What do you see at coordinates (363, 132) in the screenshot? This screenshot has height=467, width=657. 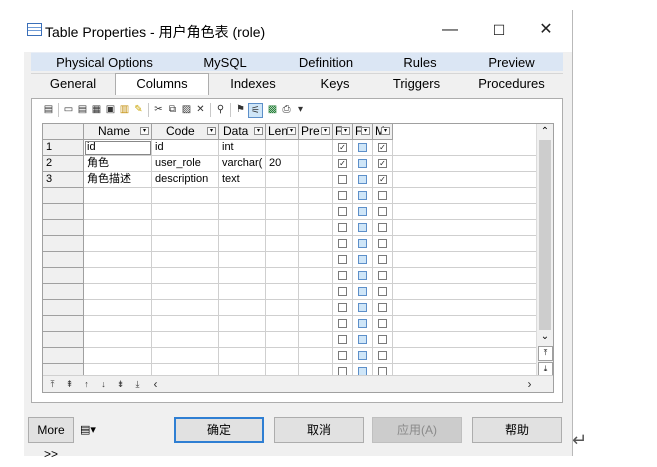 I see `header-f2: F ▾` at bounding box center [363, 132].